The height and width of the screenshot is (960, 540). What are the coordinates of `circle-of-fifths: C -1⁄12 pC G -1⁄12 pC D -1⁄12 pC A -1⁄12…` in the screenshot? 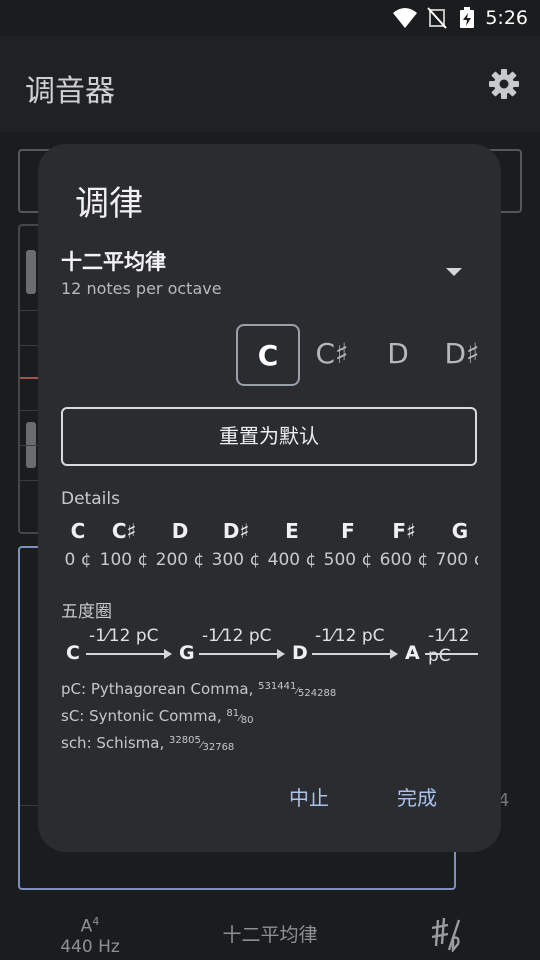 It's located at (269, 647).